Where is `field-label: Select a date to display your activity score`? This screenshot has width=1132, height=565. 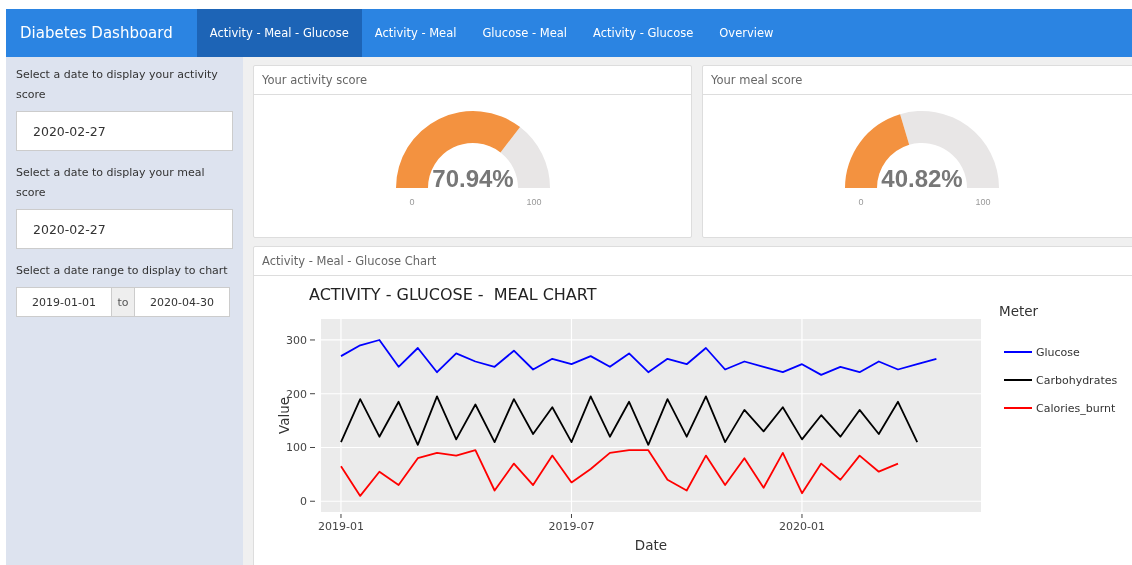 field-label: Select a date to display your activity score is located at coordinates (117, 85).